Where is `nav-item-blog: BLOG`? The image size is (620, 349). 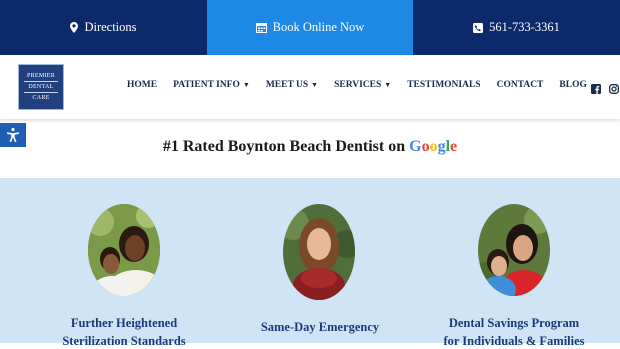
nav-item-blog: BLOG is located at coordinates (572, 85).